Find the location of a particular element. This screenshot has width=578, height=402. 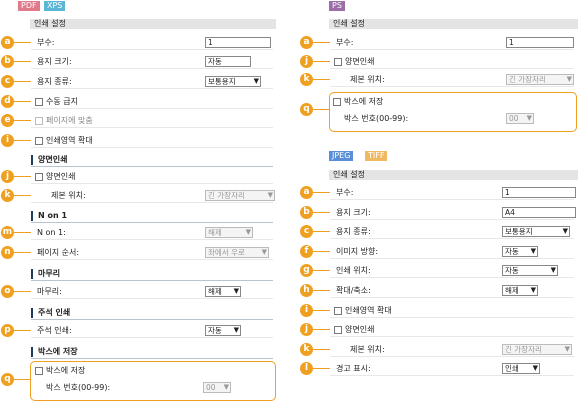

annot-row: 주석 인쇄: 자동 ▼ is located at coordinates (152, 331).